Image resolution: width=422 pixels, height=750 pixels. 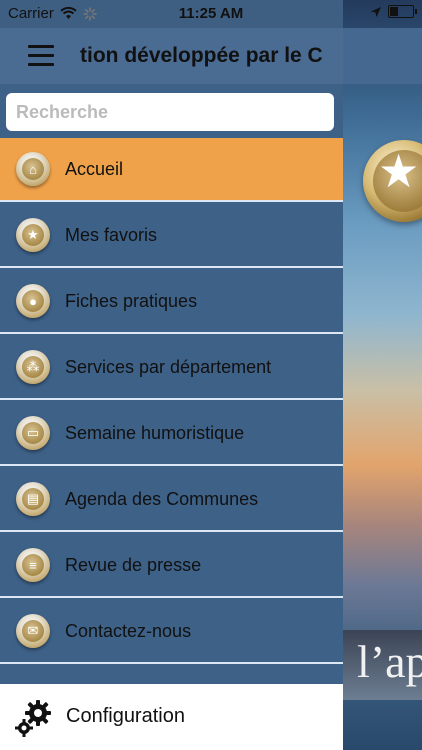 What do you see at coordinates (133, 564) in the screenshot?
I see `menu-item-label: Revue de presse` at bounding box center [133, 564].